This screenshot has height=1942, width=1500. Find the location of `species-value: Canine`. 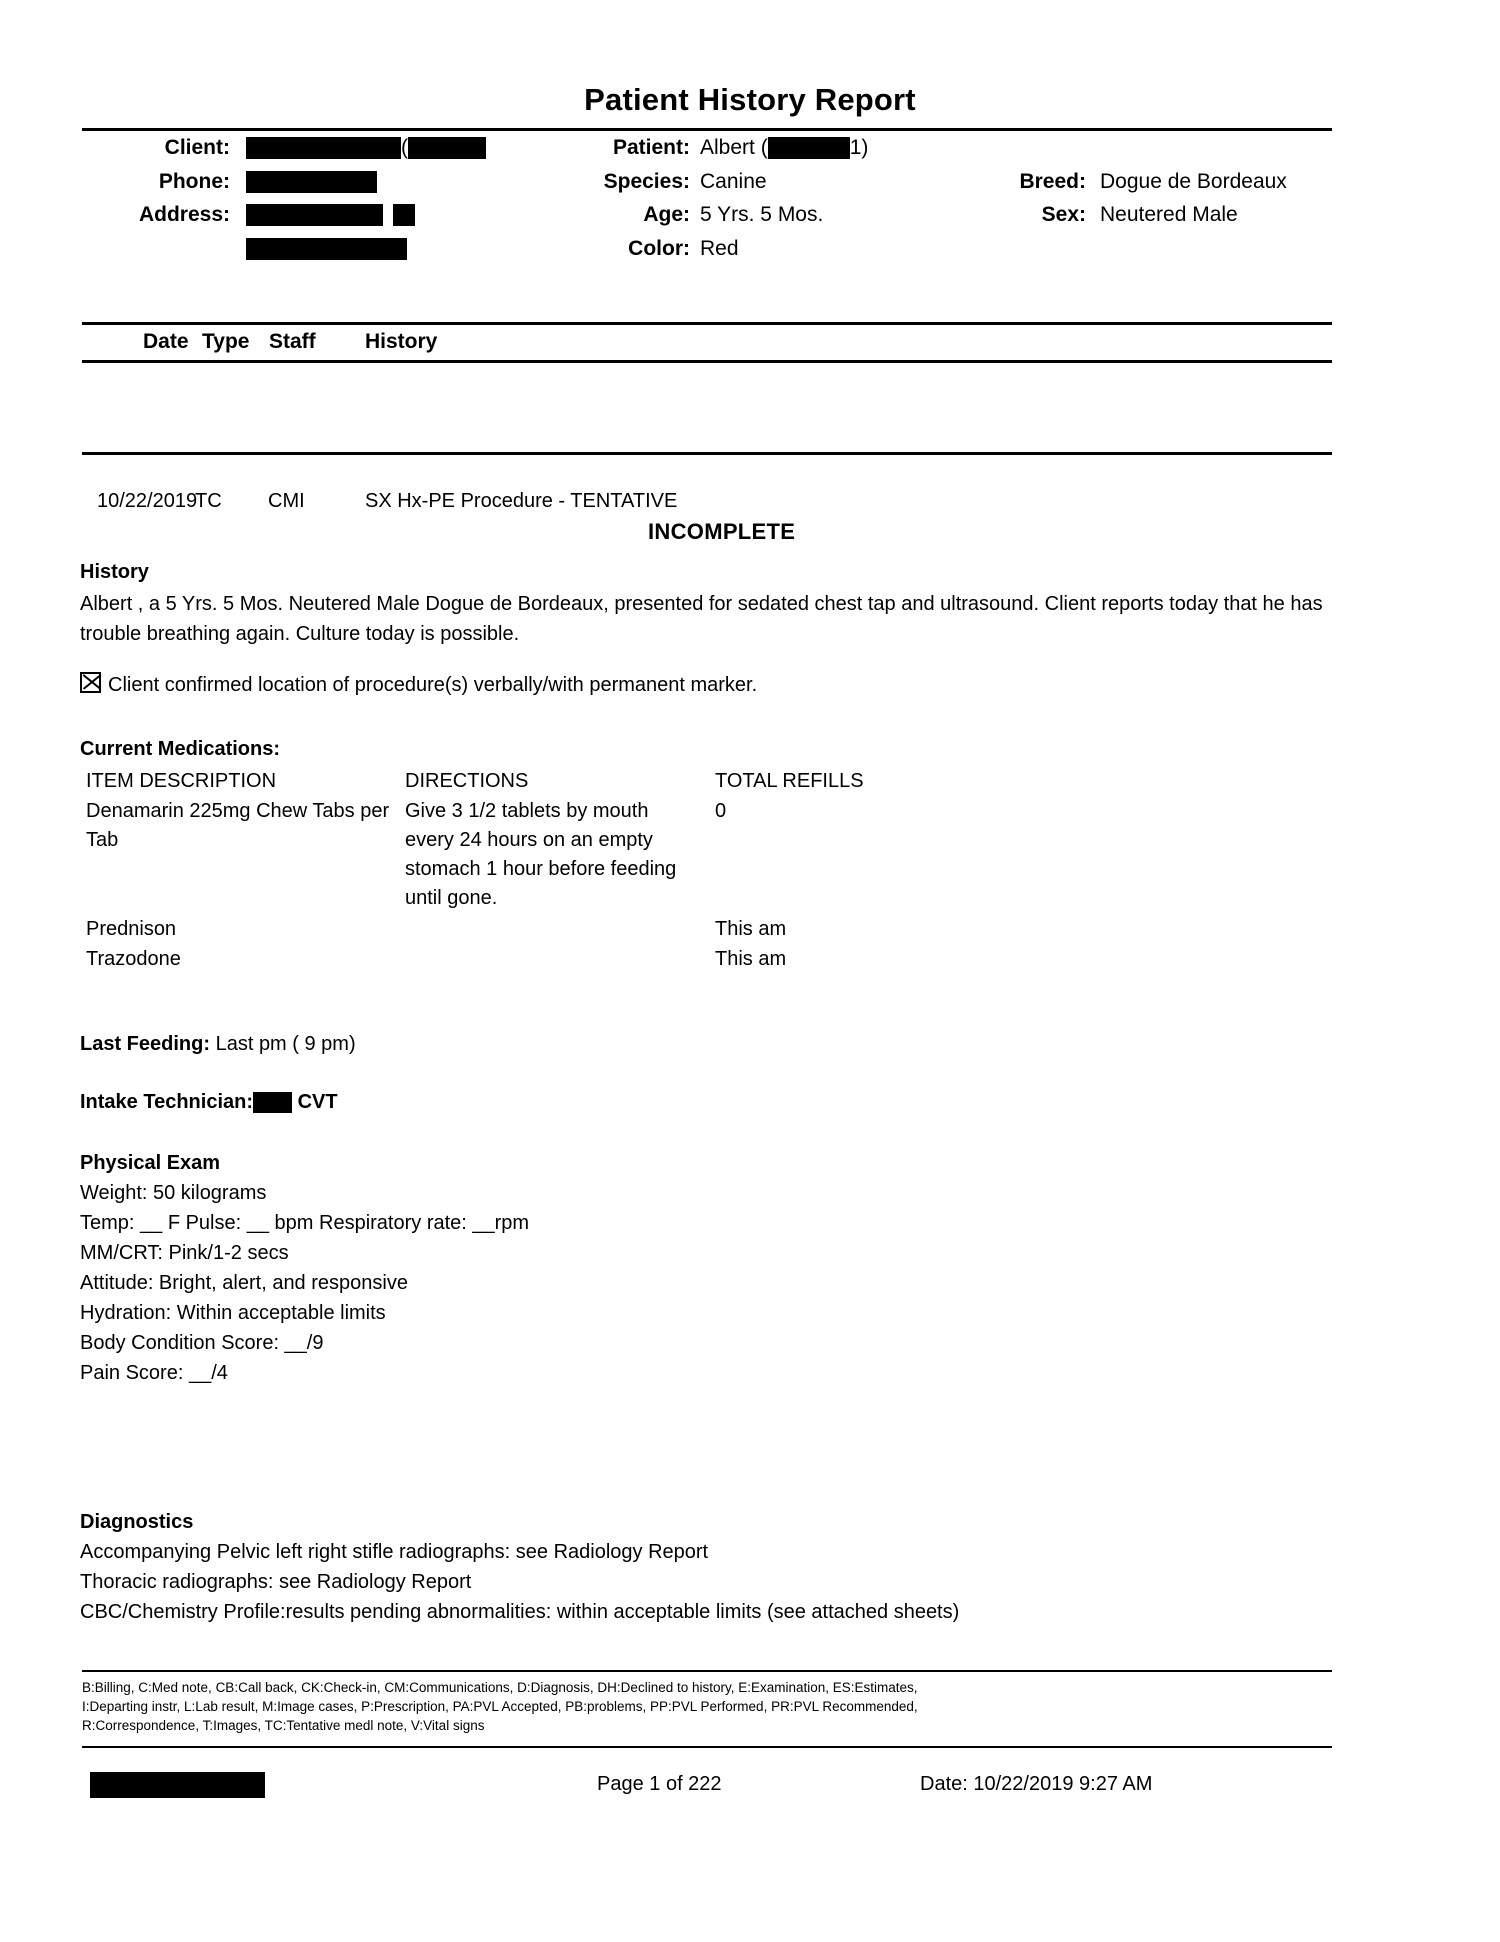

species-value: Canine is located at coordinates (733, 181).